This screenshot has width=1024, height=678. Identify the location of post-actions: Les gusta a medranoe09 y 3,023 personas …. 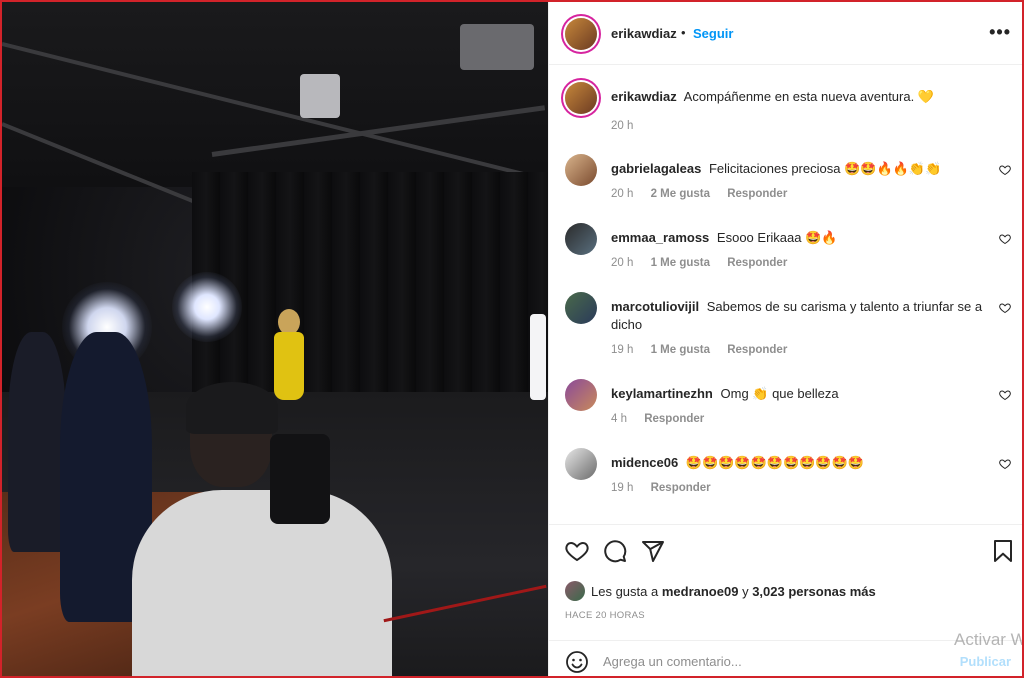
(785, 583).